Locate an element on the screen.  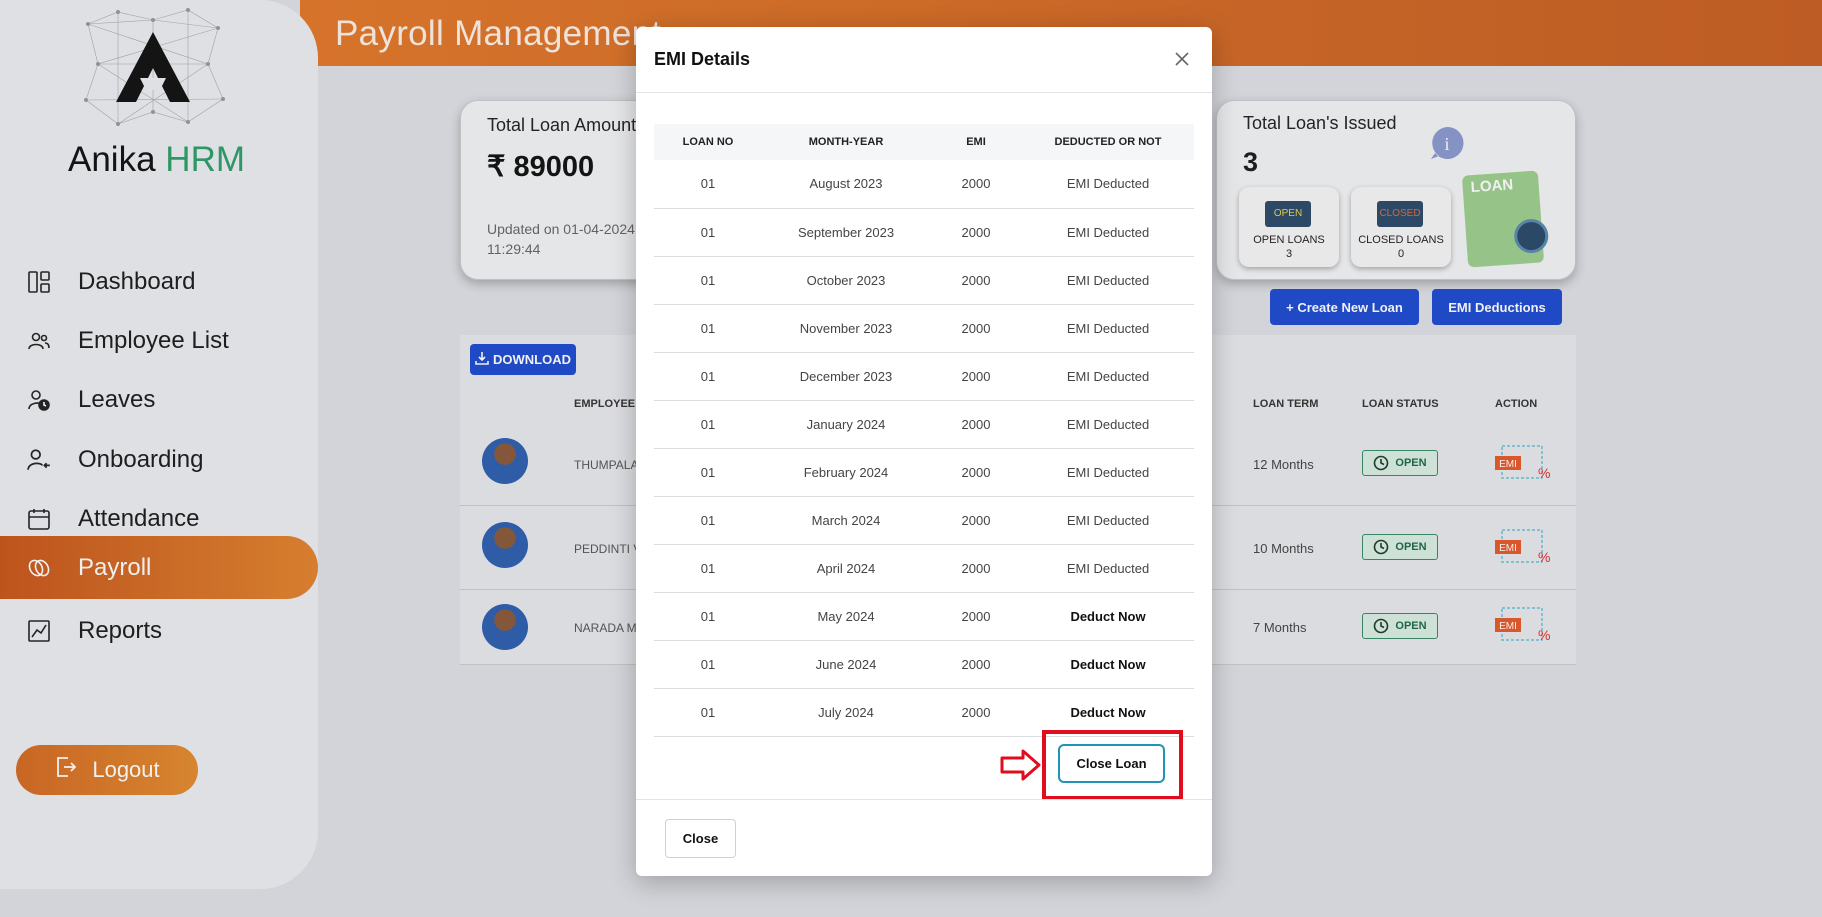
emi-row: 01 March 2024 2000 EMI Deducted is located at coordinates (924, 520).